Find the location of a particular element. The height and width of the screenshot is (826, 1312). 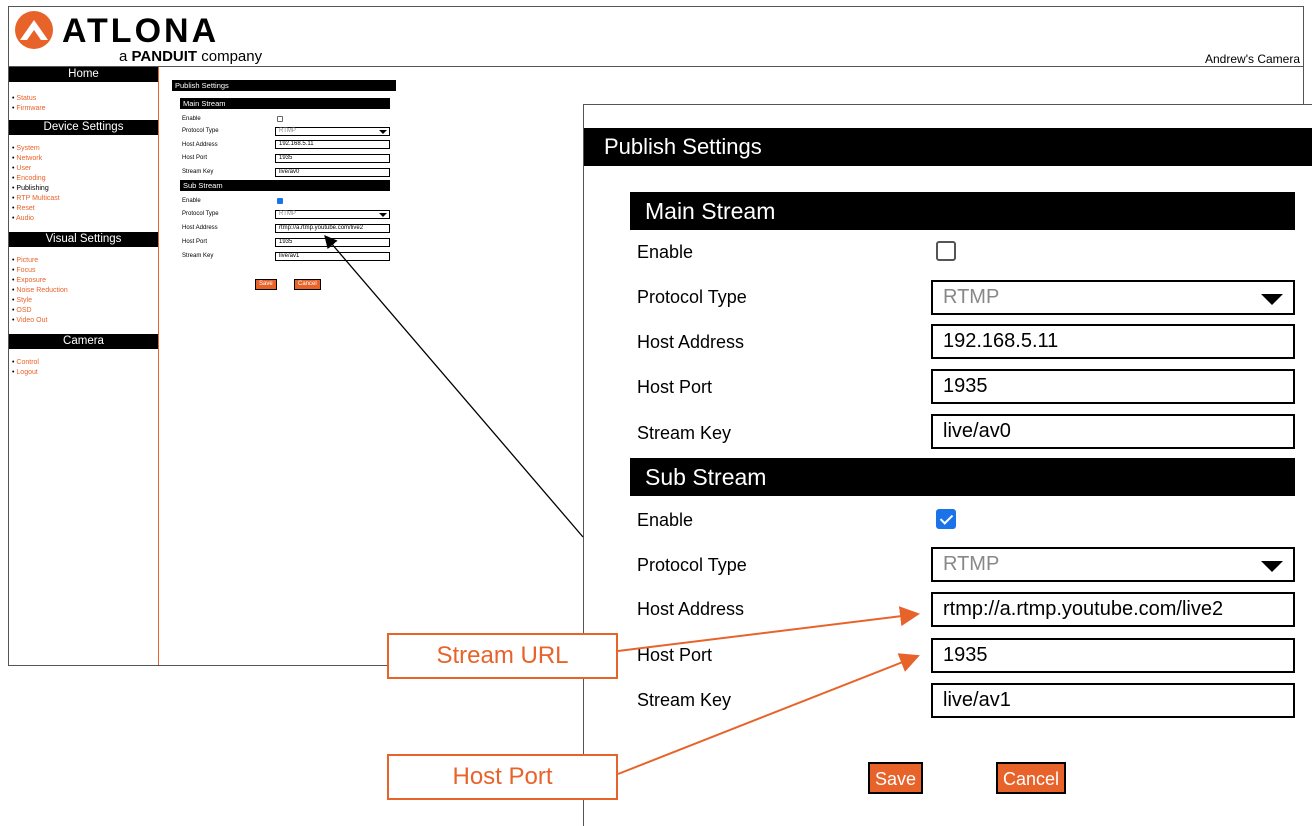

host-port-arrow is located at coordinates (768, 714).